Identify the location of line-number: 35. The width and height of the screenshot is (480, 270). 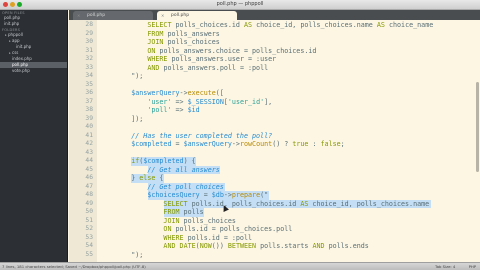
(89, 84).